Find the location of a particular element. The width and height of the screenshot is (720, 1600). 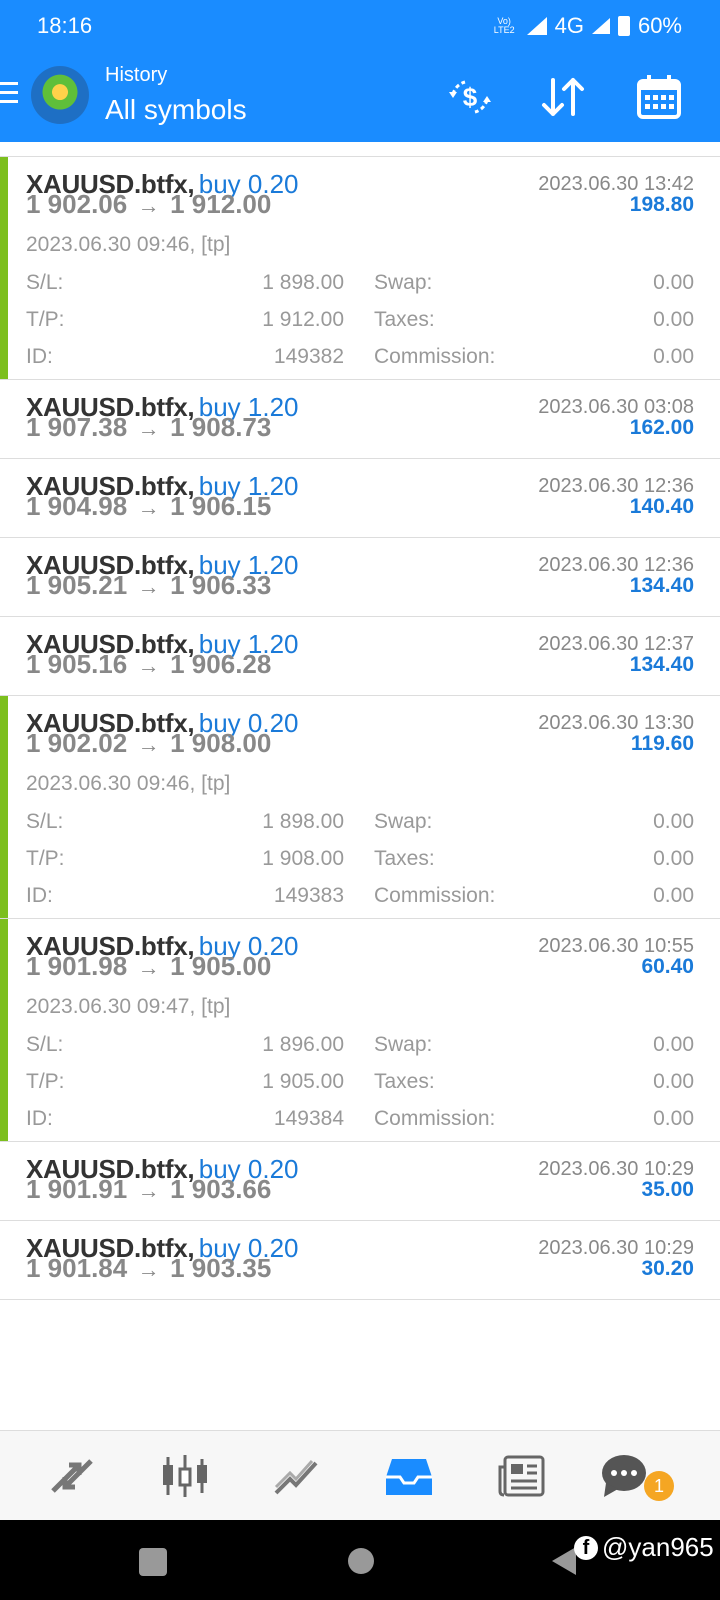

trade-profit: 119.60 is located at coordinates (662, 743).